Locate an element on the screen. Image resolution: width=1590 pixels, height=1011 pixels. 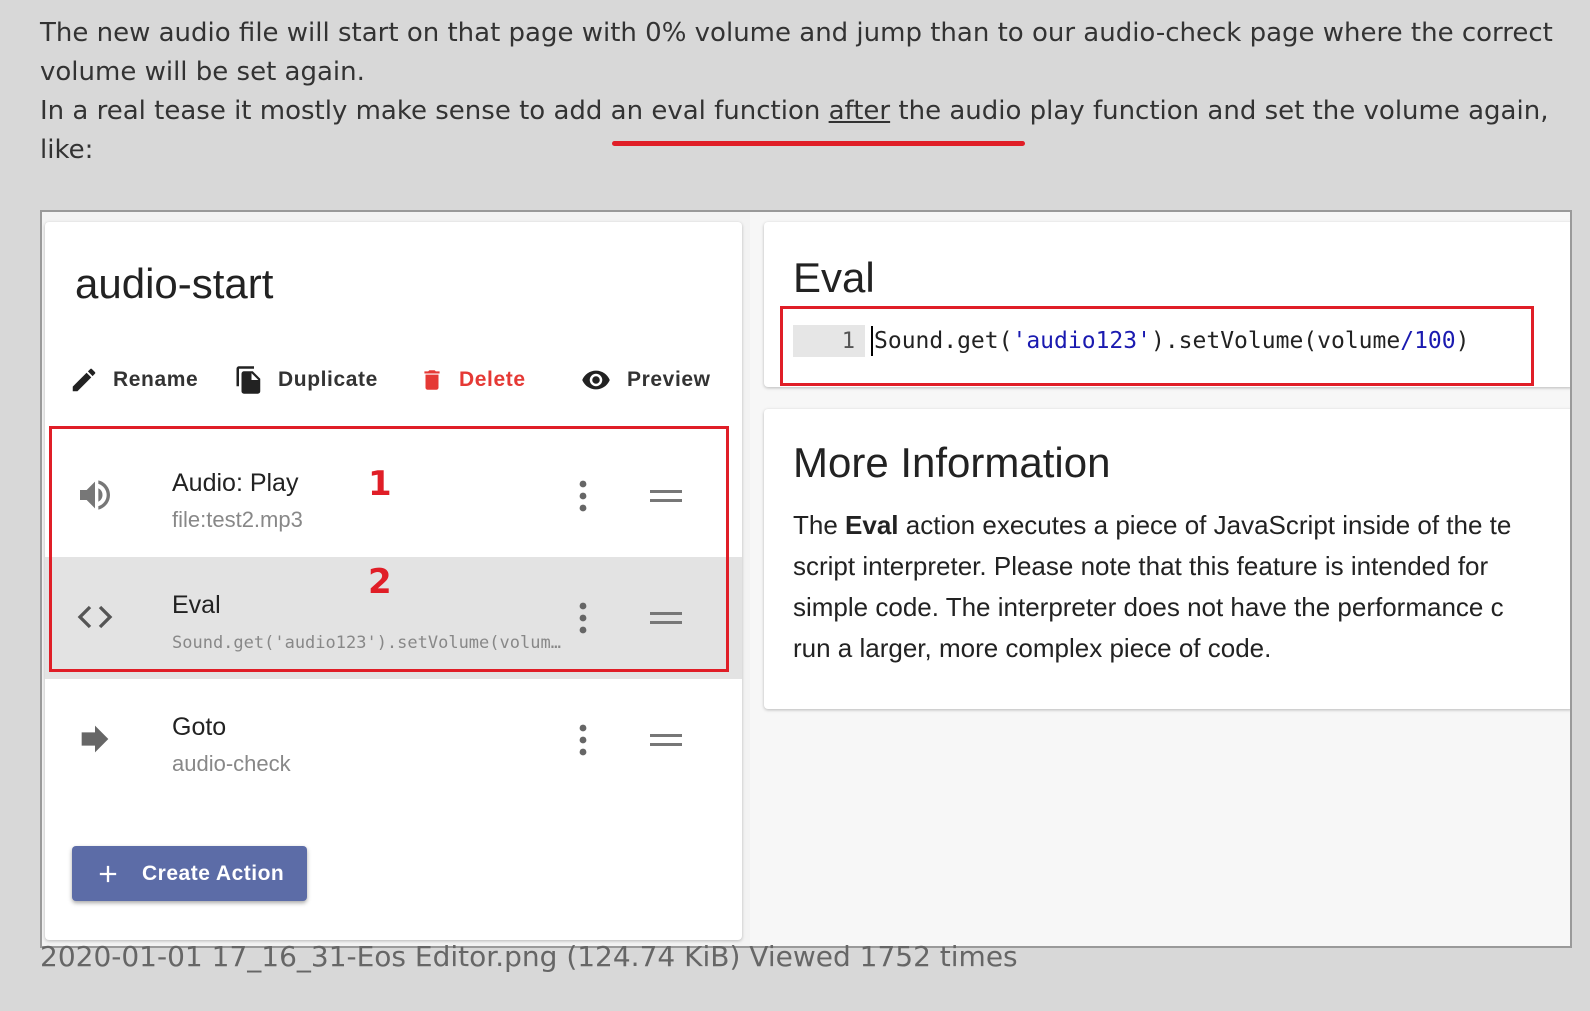
eye-icon is located at coordinates (596, 380).